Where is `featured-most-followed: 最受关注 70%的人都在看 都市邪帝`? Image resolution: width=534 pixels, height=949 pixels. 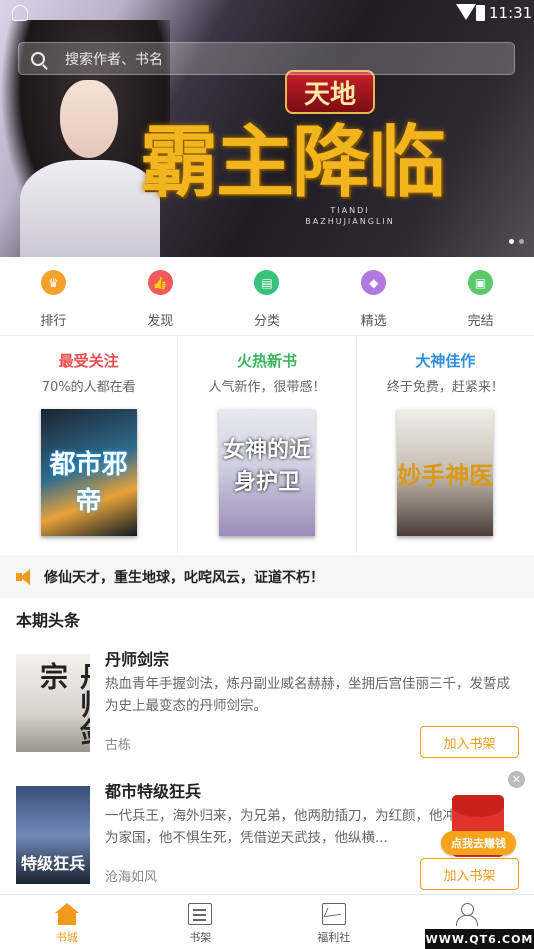
featured-most-followed: 最受关注 70%的人都在看 都市邪帝 is located at coordinates (89, 445).